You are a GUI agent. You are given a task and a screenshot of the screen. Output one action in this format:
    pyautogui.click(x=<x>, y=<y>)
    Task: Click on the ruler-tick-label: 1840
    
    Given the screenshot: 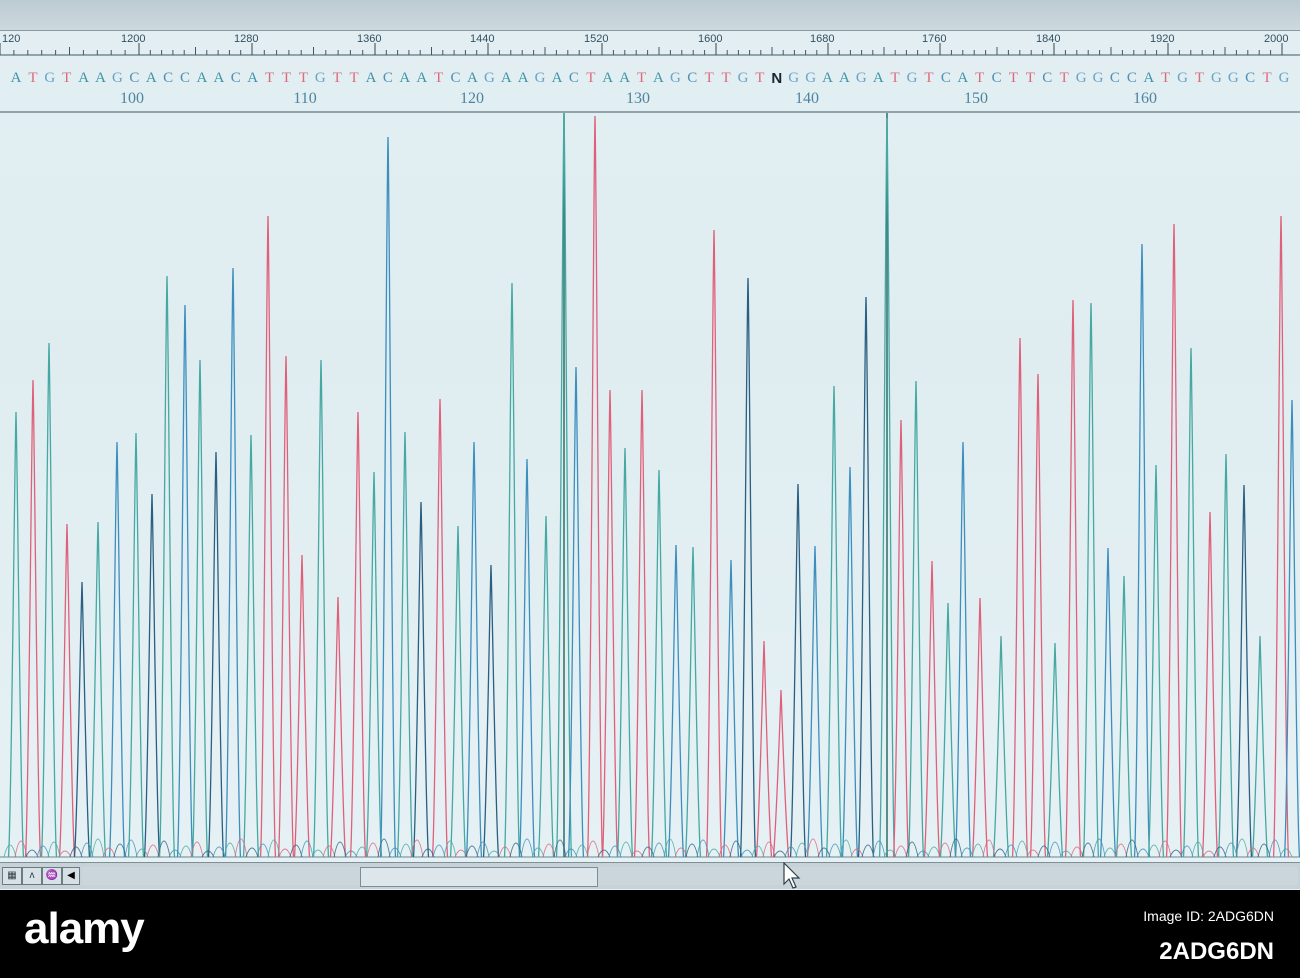 What is the action you would take?
    pyautogui.click(x=1048, y=39)
    